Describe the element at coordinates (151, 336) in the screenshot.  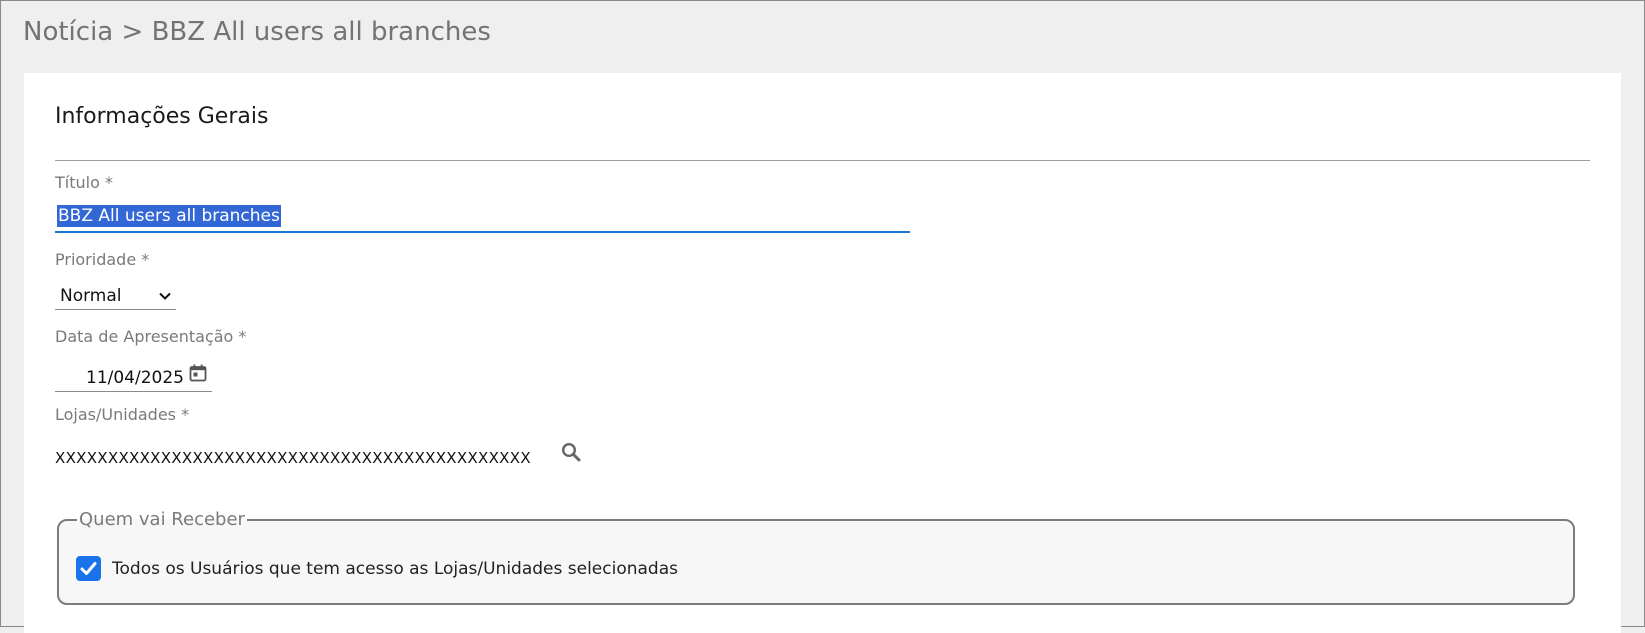
I see `data-apresentacao-label: Data de Apresentação *` at that location.